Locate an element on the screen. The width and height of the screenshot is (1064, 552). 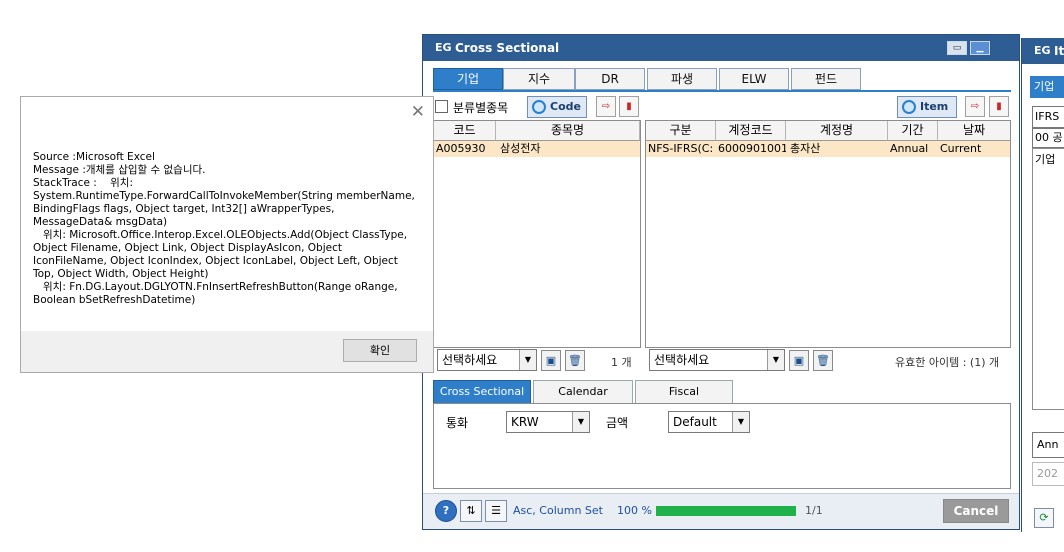
refresh-icon: ⟳ is located at coordinates (1044, 517).